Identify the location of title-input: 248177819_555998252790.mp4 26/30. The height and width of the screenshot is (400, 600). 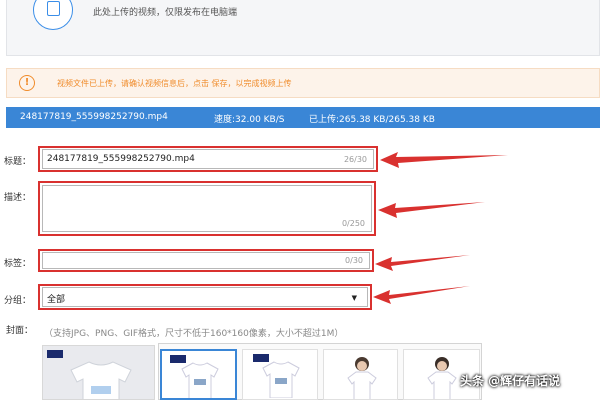
(208, 159).